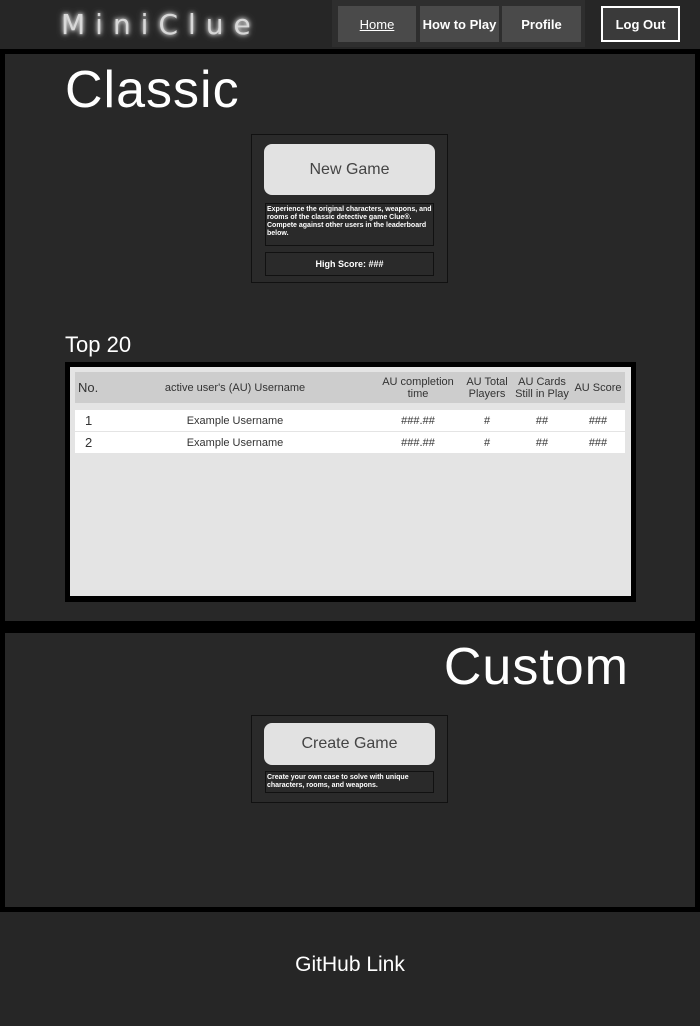 This screenshot has width=700, height=1026. I want to click on footer: GitHub Link, so click(350, 969).